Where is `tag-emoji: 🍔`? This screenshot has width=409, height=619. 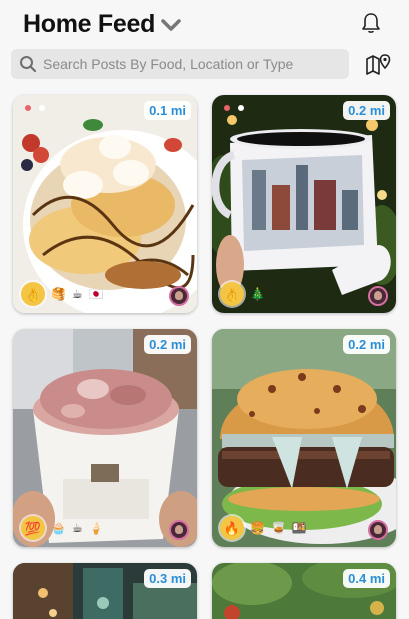
tag-emoji: 🍔 is located at coordinates (257, 528).